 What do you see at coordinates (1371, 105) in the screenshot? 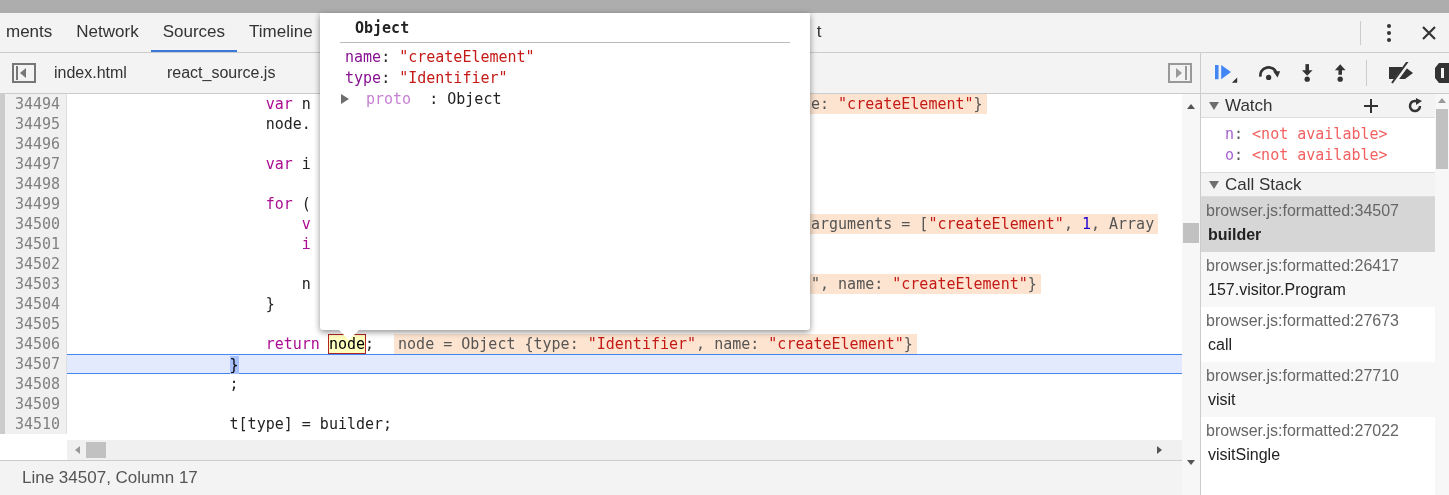
I see `add-icon` at bounding box center [1371, 105].